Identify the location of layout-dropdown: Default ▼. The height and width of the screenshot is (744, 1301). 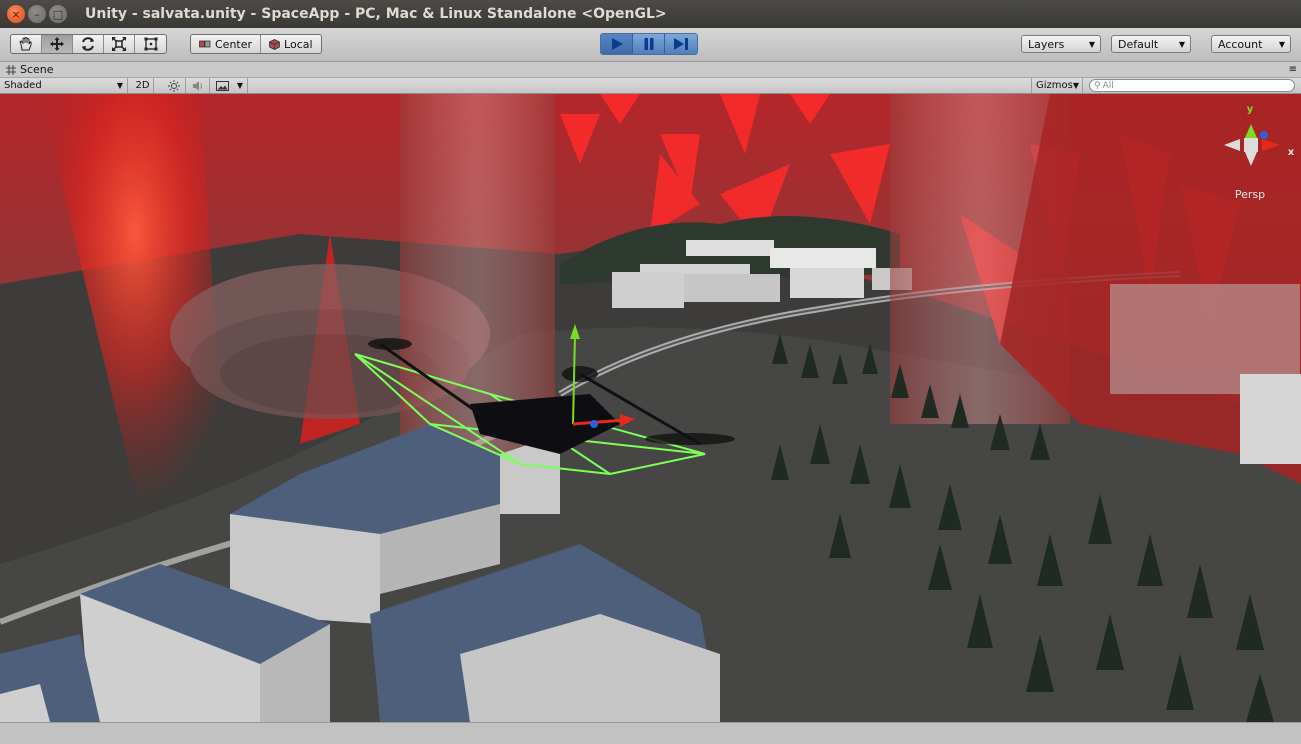
(1151, 44).